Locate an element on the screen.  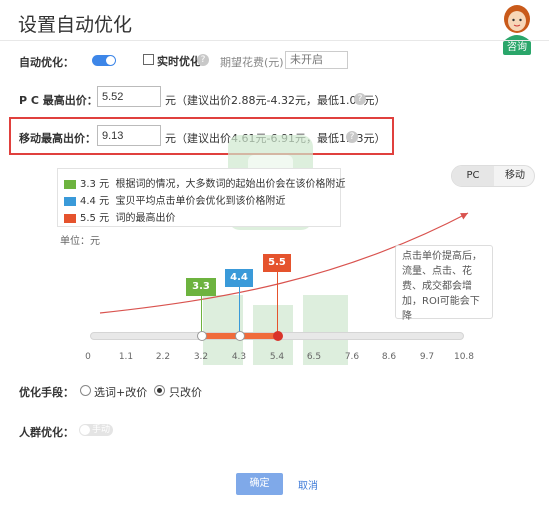
axis-tick: 7.6 is located at coordinates (352, 357).